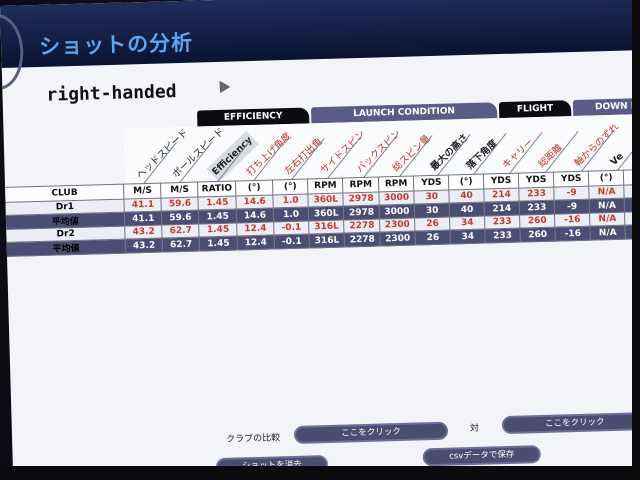 This screenshot has width=640, height=480. I want to click on club-compare-label: クラブの比較, so click(253, 439).